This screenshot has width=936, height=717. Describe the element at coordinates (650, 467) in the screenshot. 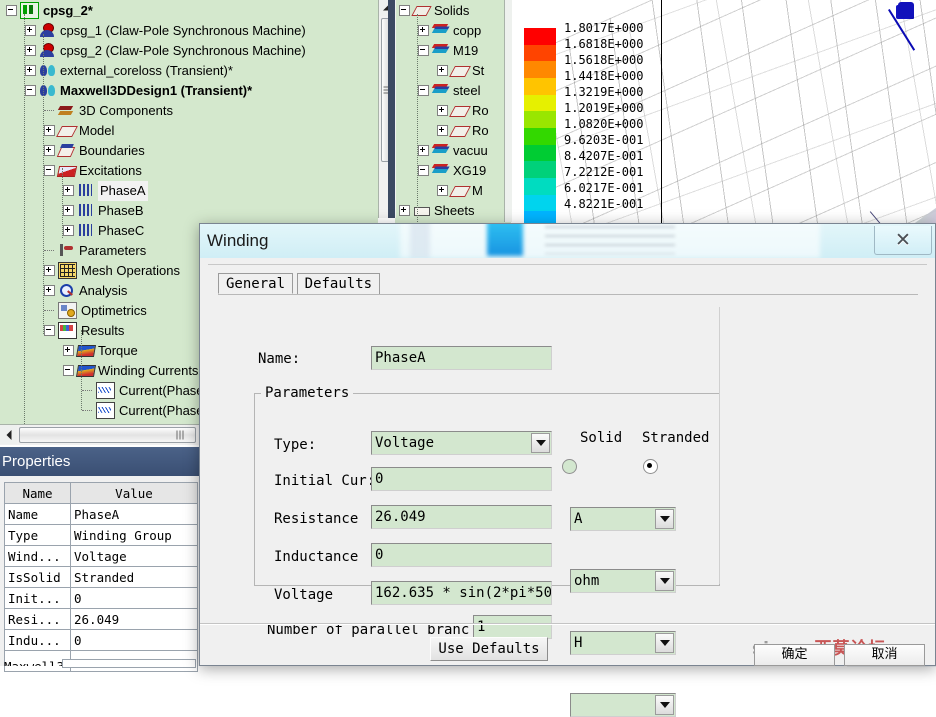

I see `stranded-radio` at that location.